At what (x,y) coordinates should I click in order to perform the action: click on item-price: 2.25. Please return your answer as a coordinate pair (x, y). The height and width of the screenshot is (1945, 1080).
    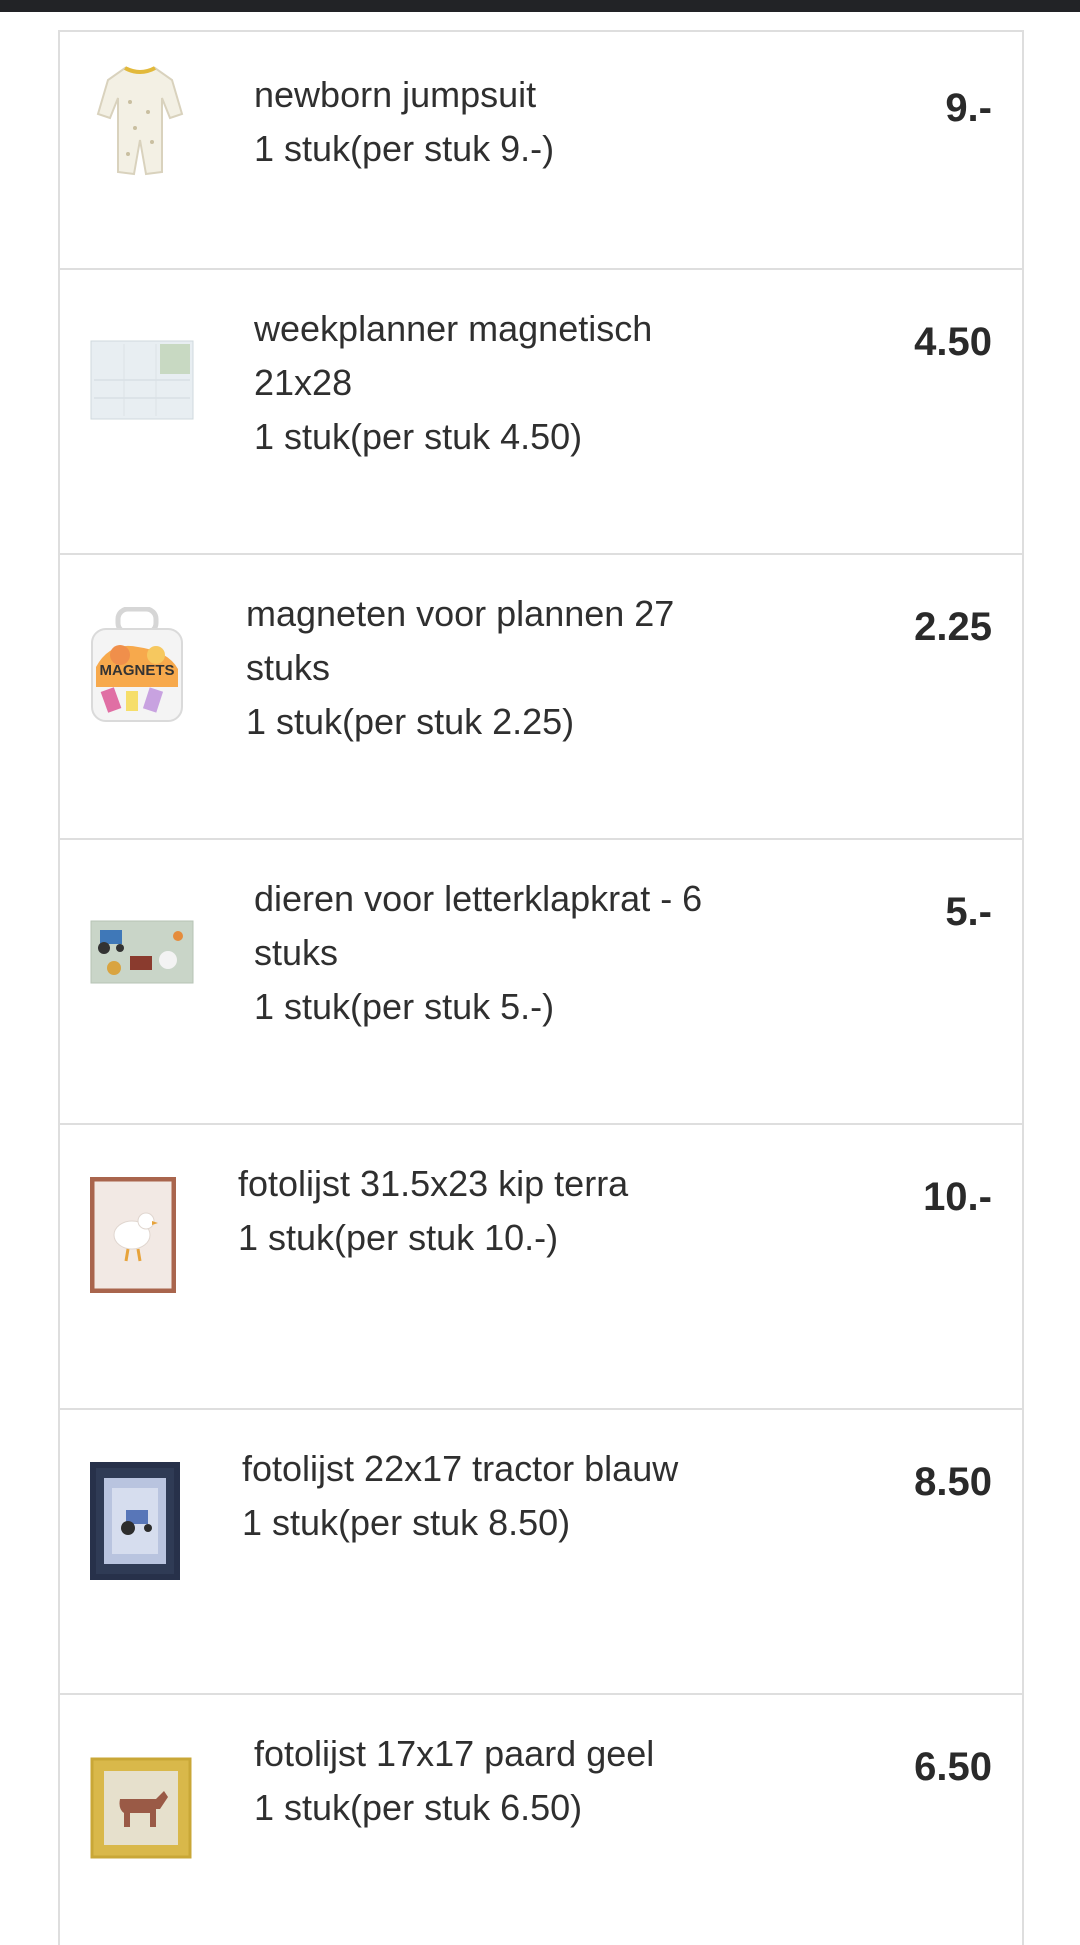
    Looking at the image, I should click on (953, 627).